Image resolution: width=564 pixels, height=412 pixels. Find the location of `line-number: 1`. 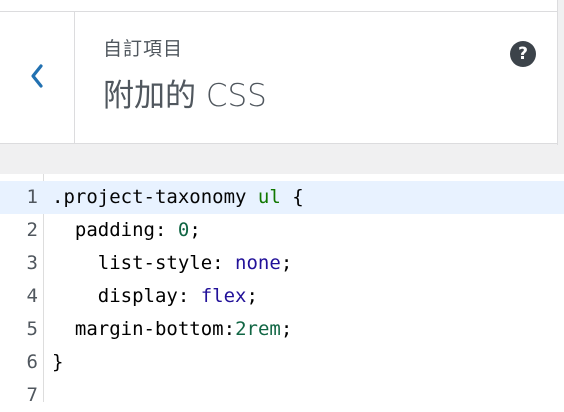

line-number: 1 is located at coordinates (32, 197).